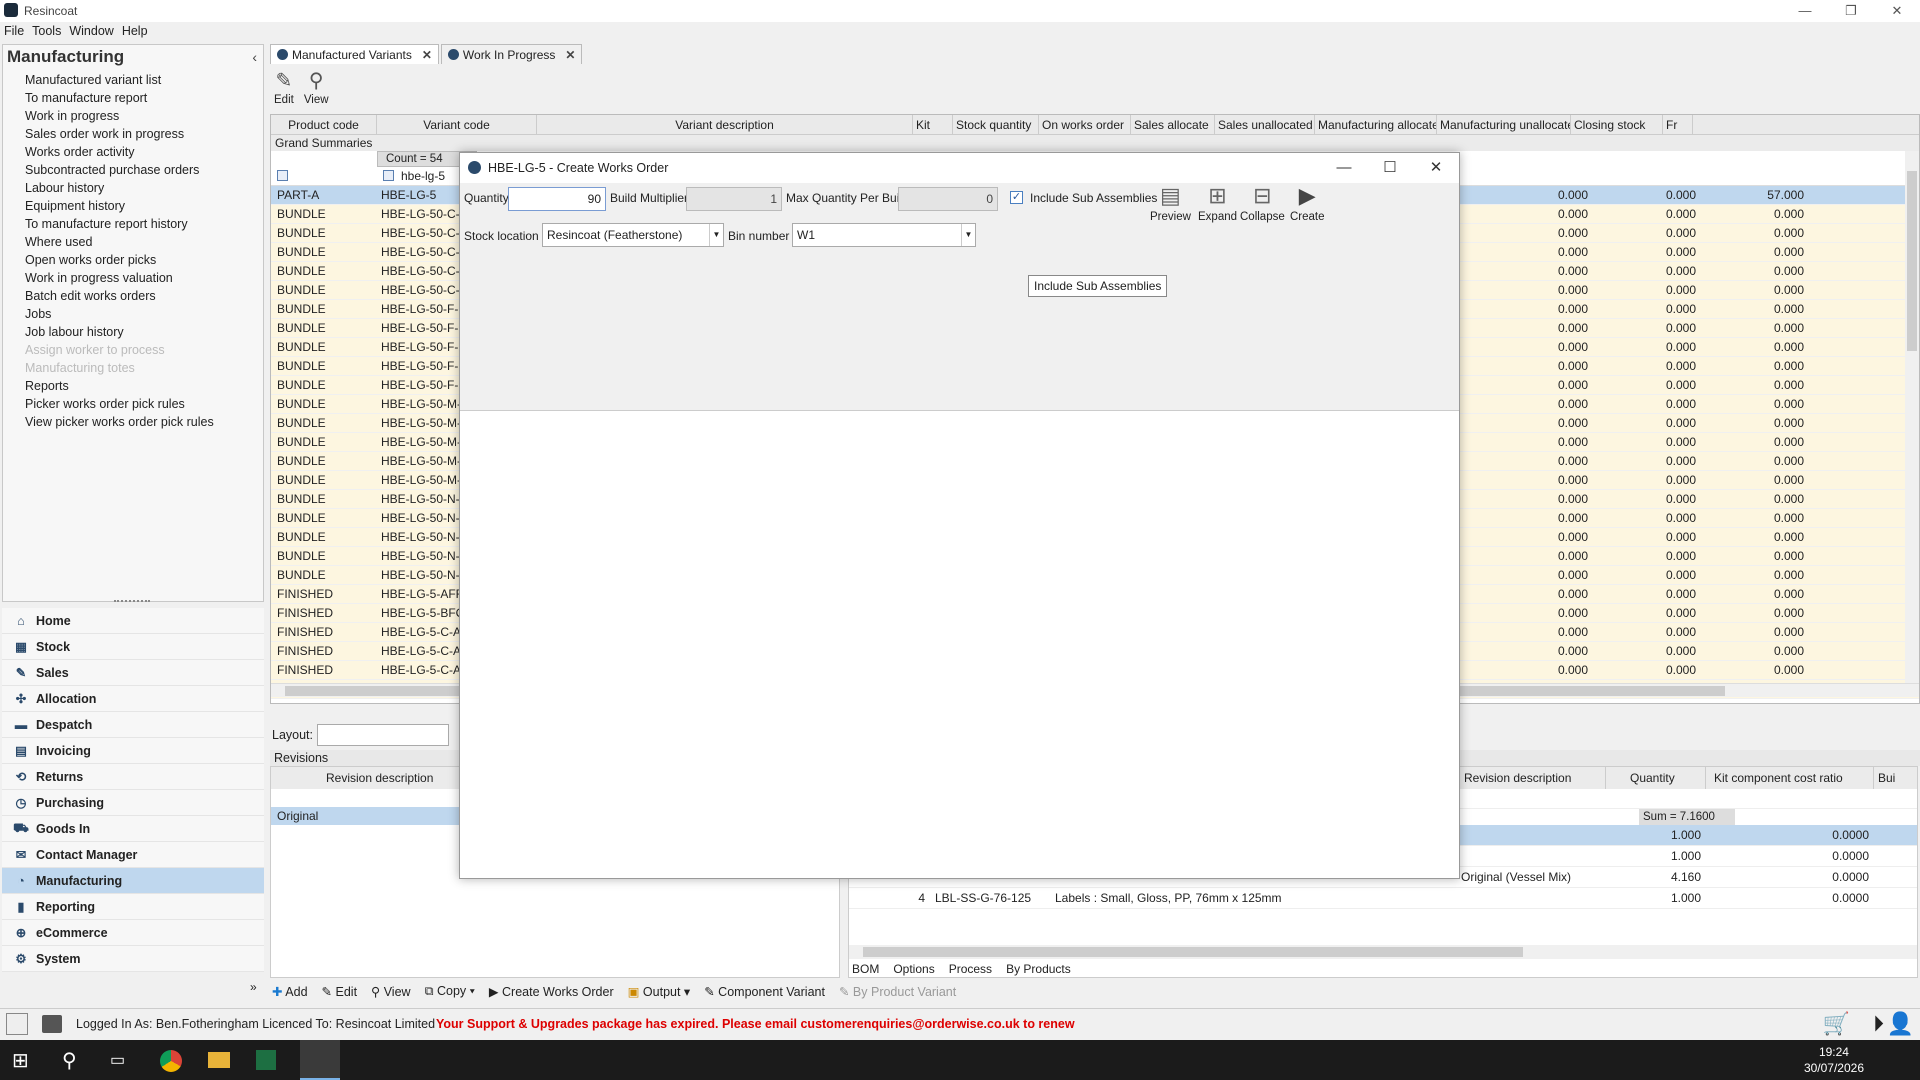  I want to click on nav-ecommerce: ⊕ eCommerce, so click(133, 933).